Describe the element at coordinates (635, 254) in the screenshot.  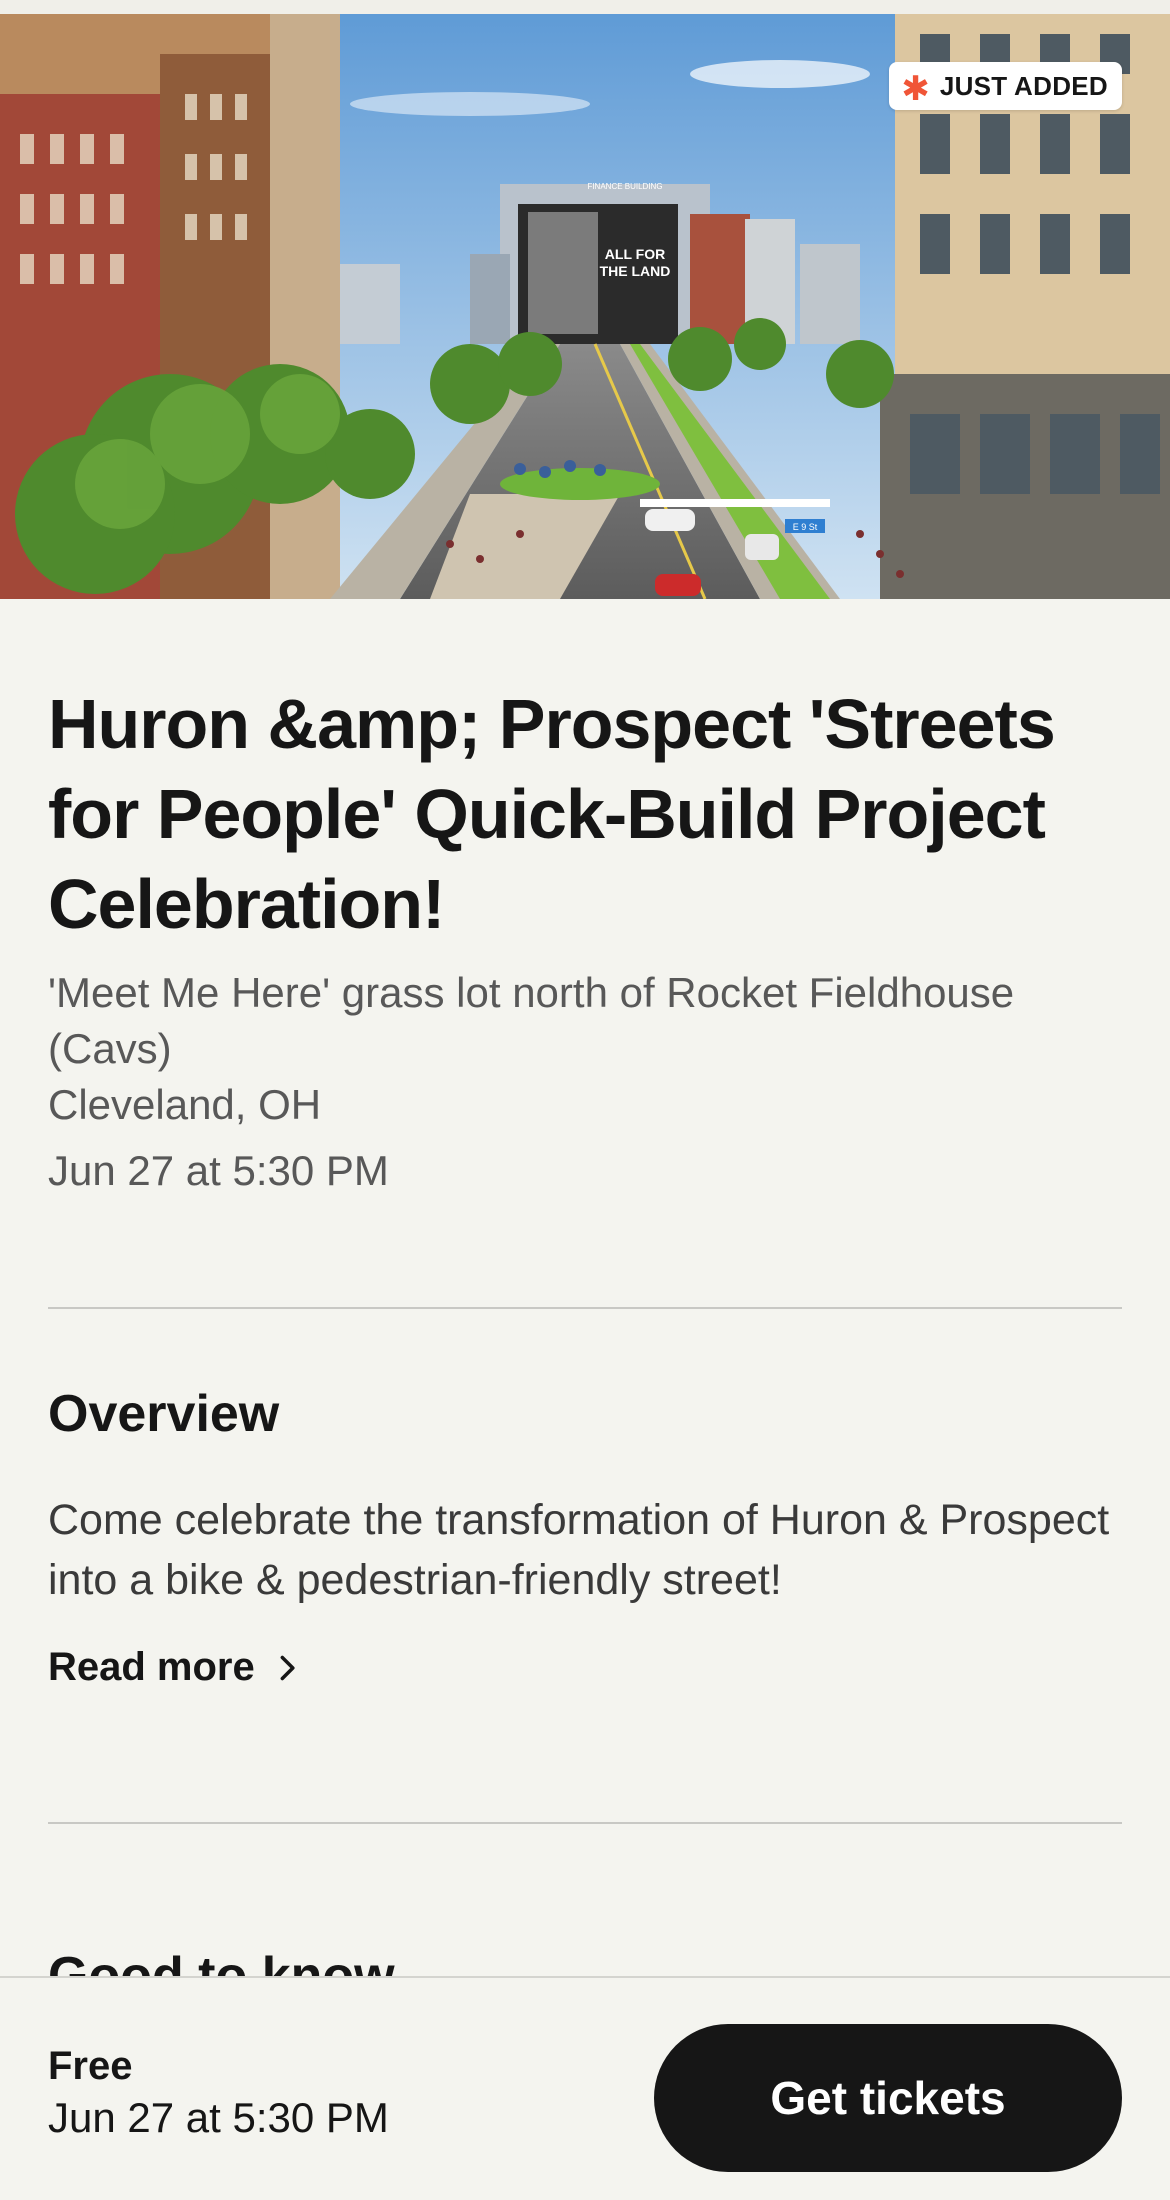
I see `billboard-text-1: ALL FOR` at that location.